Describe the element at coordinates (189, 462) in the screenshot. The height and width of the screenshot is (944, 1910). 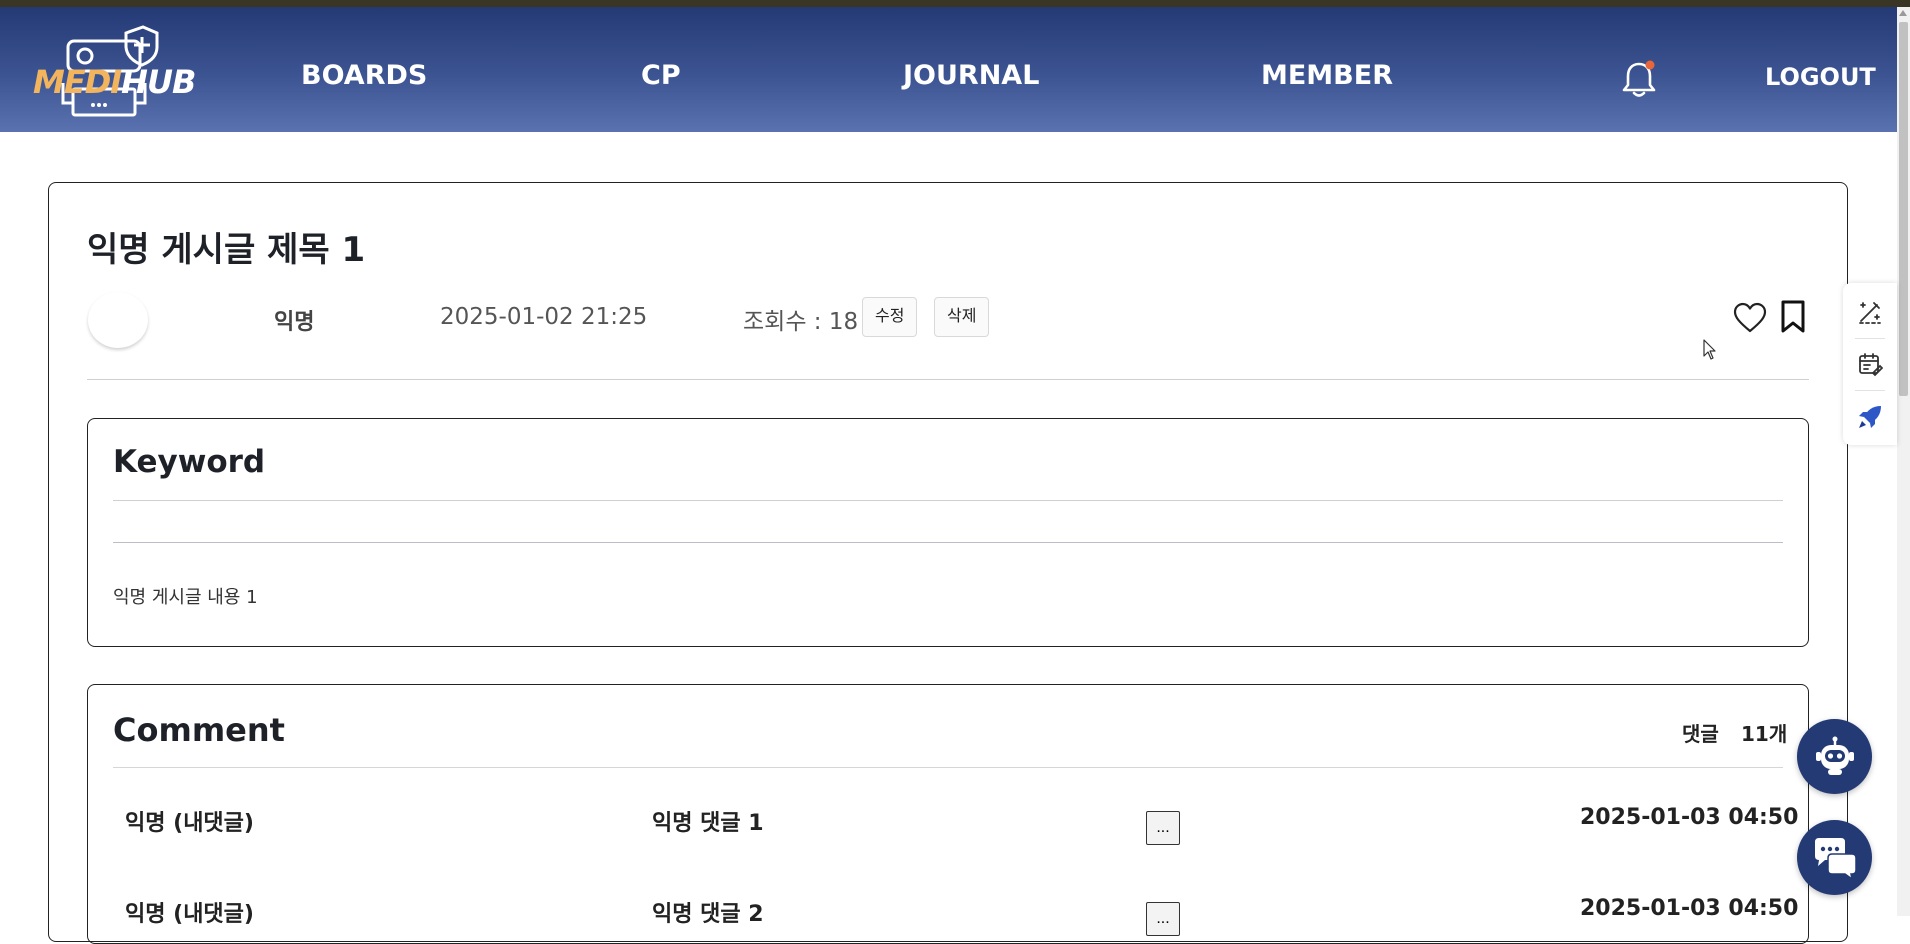
I see `keyword-title: Keyword` at that location.